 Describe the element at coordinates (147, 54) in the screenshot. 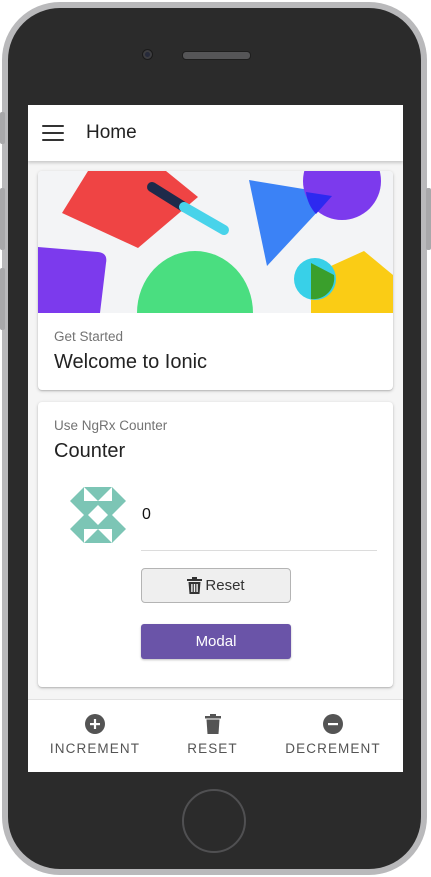

I see `front-camera` at that location.